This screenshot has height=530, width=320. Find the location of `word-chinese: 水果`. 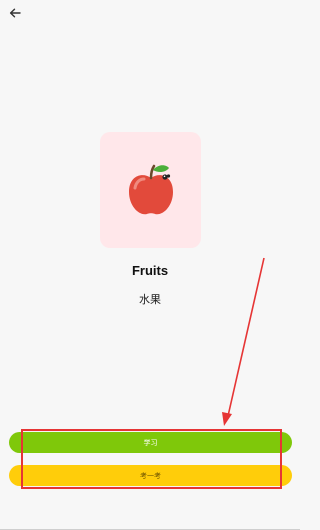

word-chinese: 水果 is located at coordinates (150, 299).